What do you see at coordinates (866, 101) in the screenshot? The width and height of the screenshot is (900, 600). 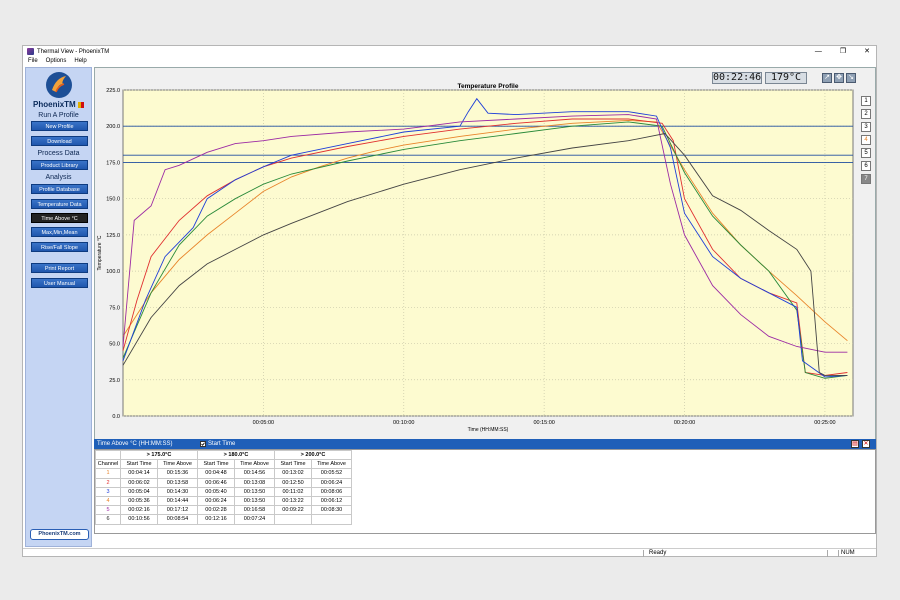 I see `channel-1-button: 1` at bounding box center [866, 101].